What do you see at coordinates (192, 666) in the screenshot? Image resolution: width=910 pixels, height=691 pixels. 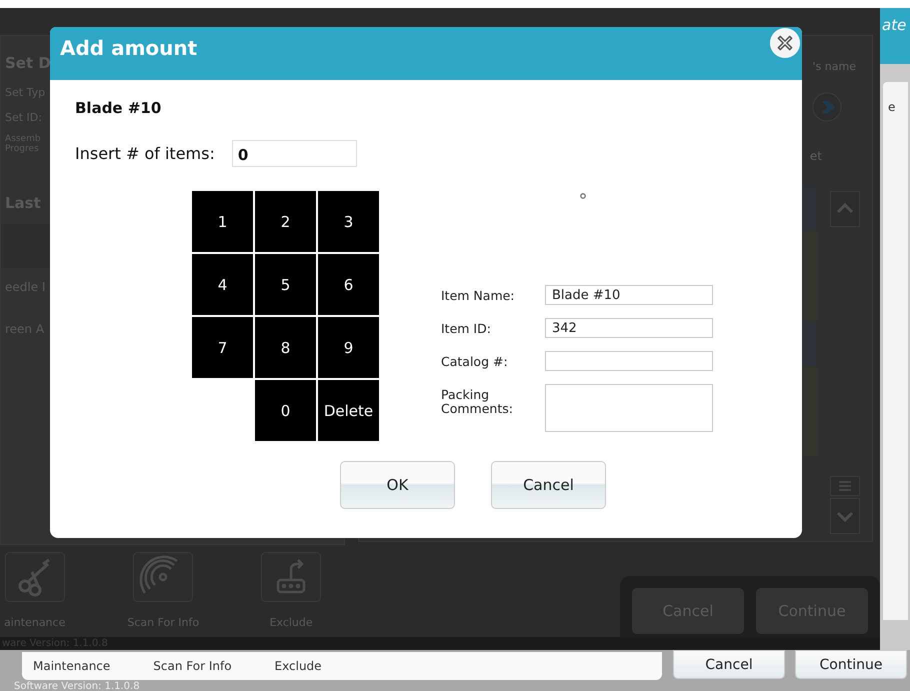 I see `toolbar-label: Scan For Info` at bounding box center [192, 666].